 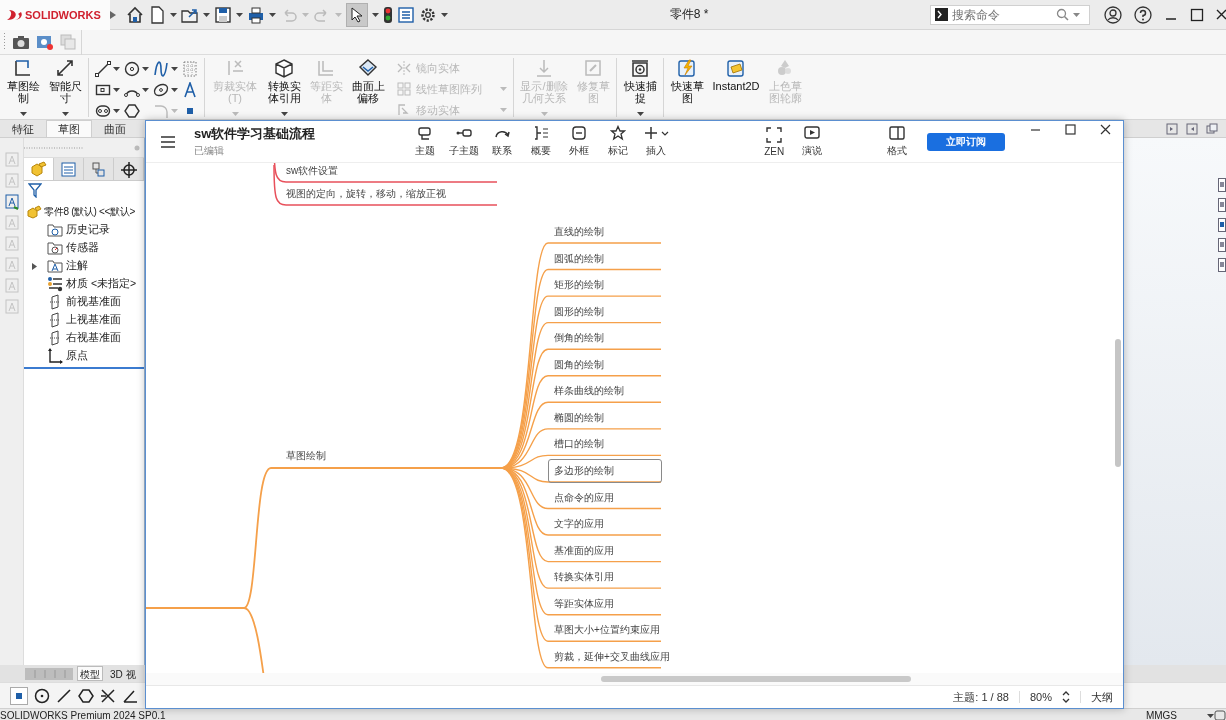 What do you see at coordinates (463, 141) in the screenshot?
I see `toolbar-button: 子主题` at bounding box center [463, 141].